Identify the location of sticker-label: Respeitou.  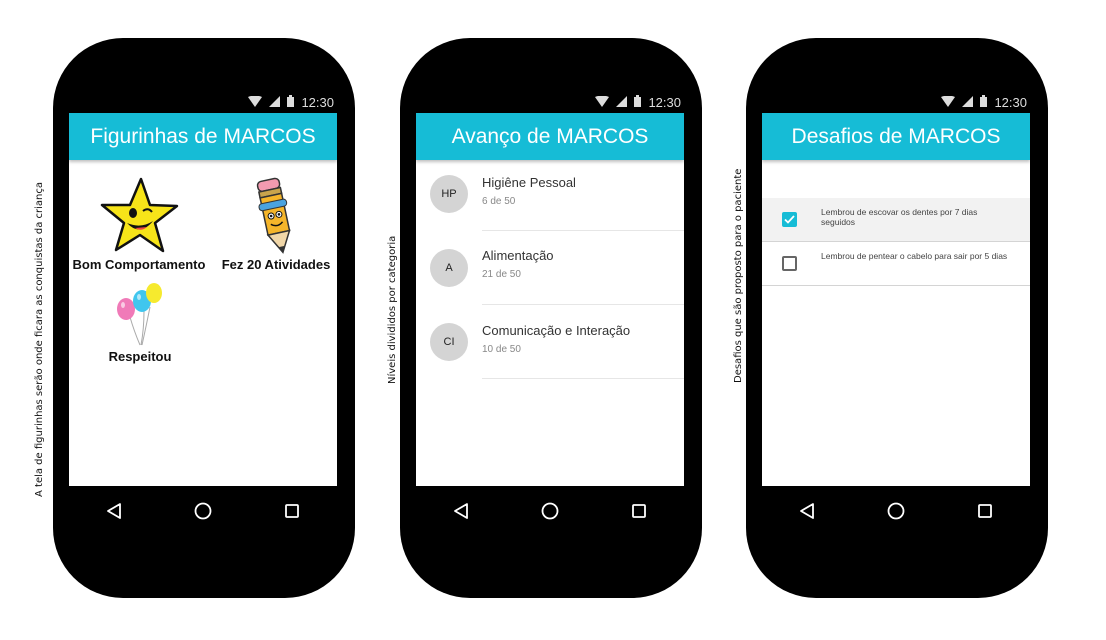
(140, 356).